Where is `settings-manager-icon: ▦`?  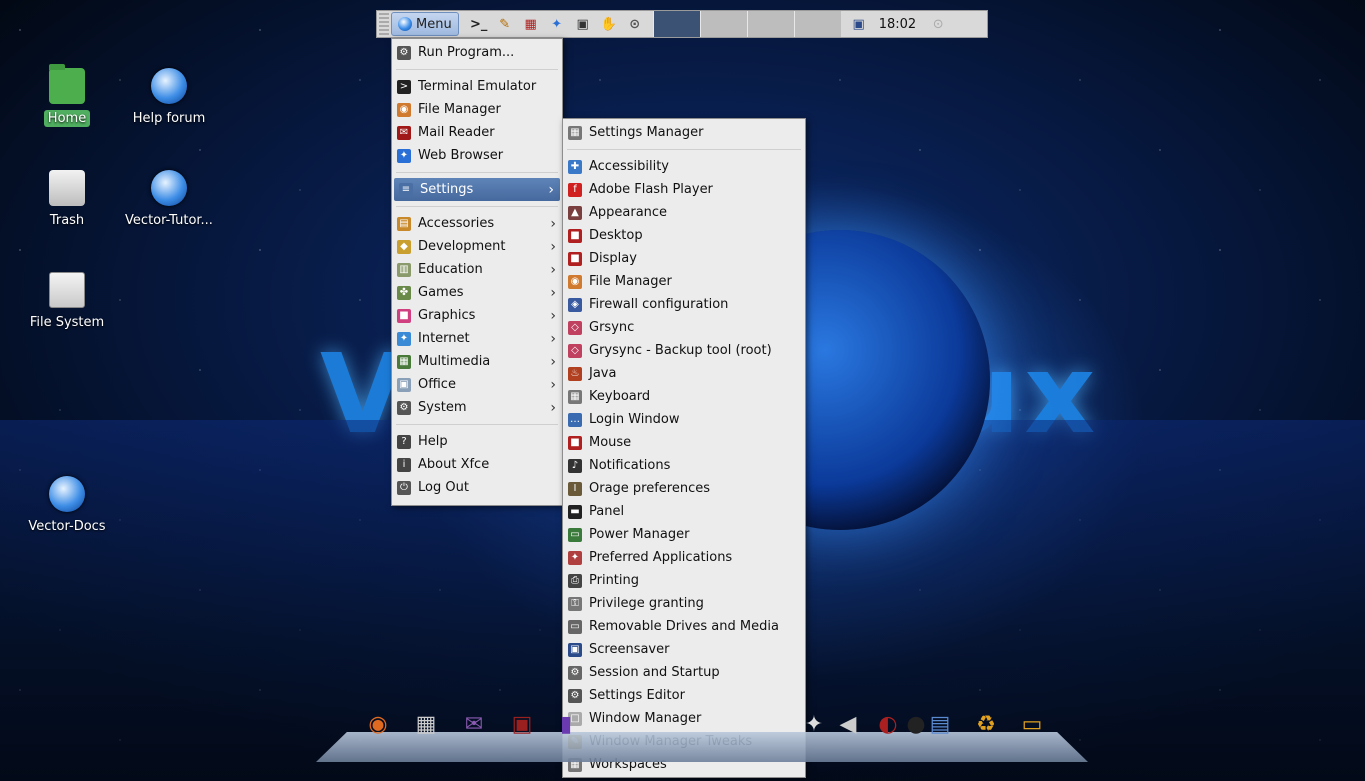 settings-manager-icon: ▦ is located at coordinates (575, 132).